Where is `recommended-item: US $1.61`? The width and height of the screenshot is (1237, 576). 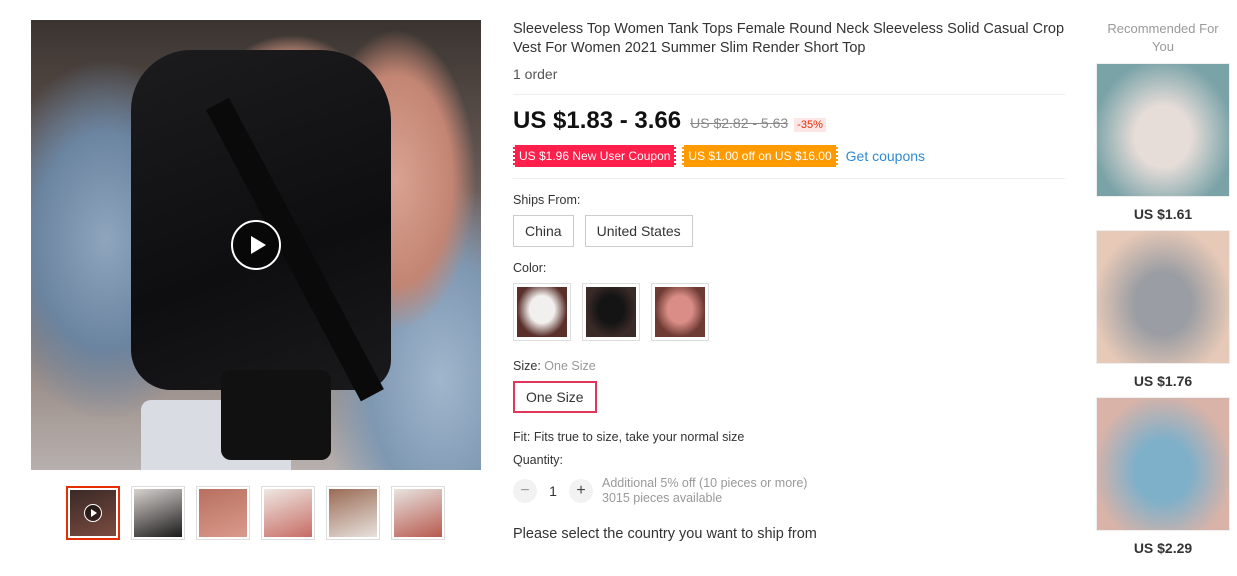 recommended-item: US $1.61 is located at coordinates (1163, 142).